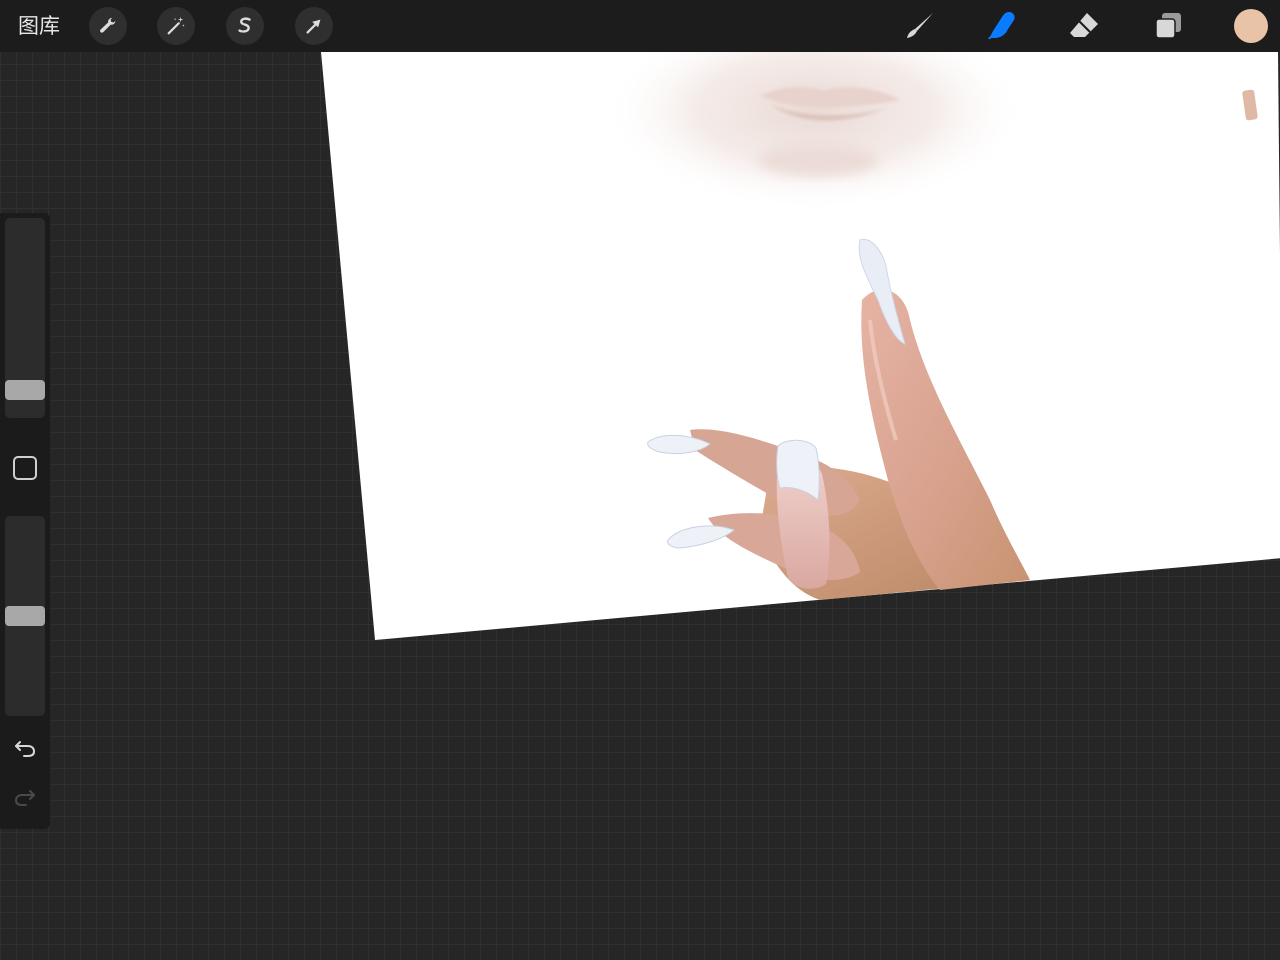 Image resolution: width=1280 pixels, height=960 pixels. I want to click on wrench-icon, so click(108, 25).